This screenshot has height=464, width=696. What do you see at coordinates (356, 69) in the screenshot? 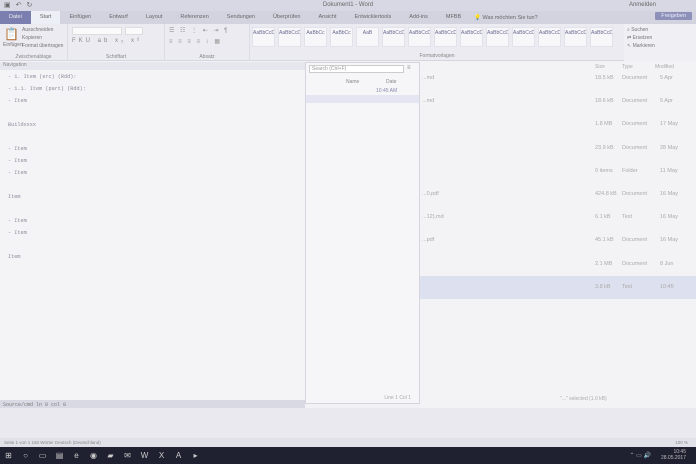
I see `explorer-search-input: Search (Ctrl+F)` at bounding box center [356, 69].